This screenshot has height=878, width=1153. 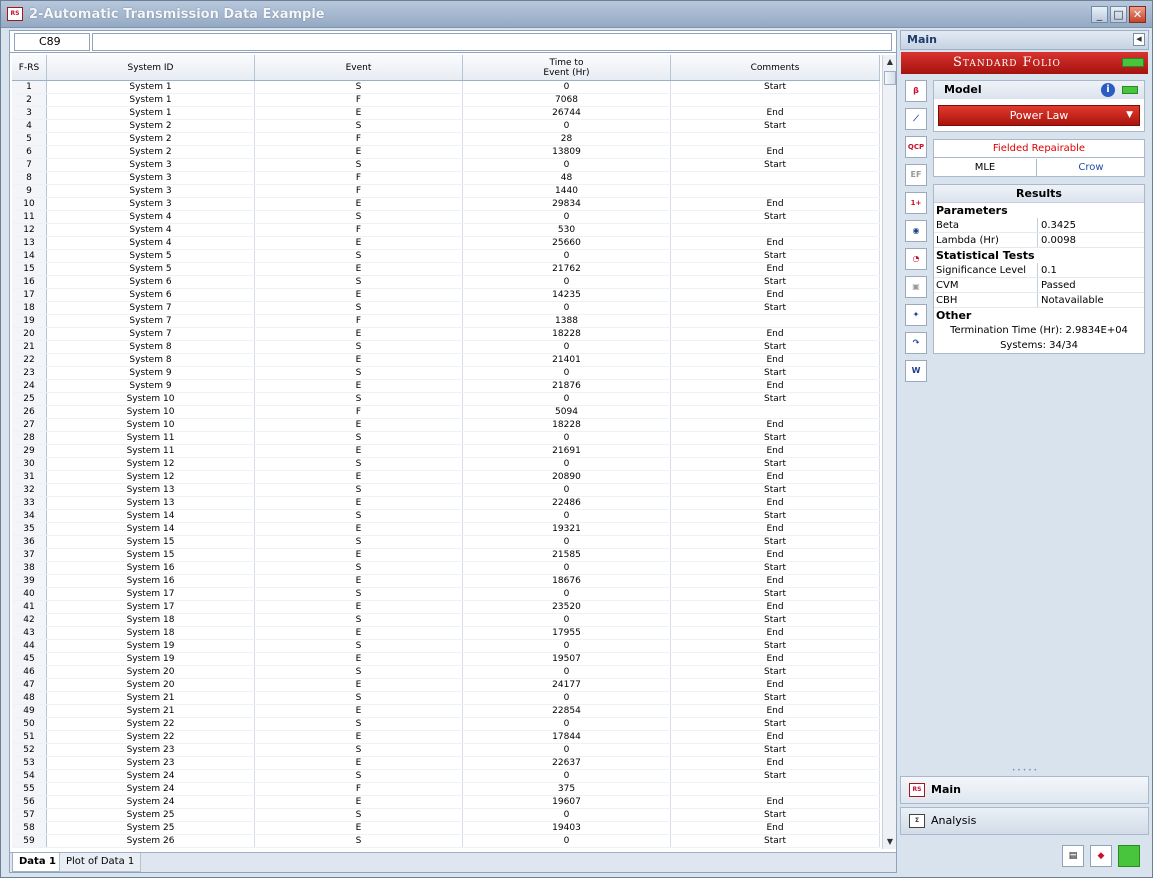 I want to click on row-header: 8, so click(x=29, y=178).